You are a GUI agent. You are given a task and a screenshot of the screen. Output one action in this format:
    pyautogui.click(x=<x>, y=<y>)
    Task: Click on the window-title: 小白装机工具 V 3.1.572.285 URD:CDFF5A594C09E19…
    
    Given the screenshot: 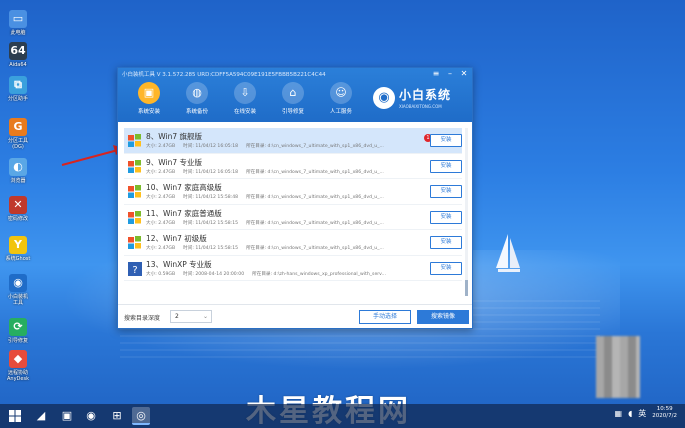 What is the action you would take?
    pyautogui.click(x=224, y=75)
    